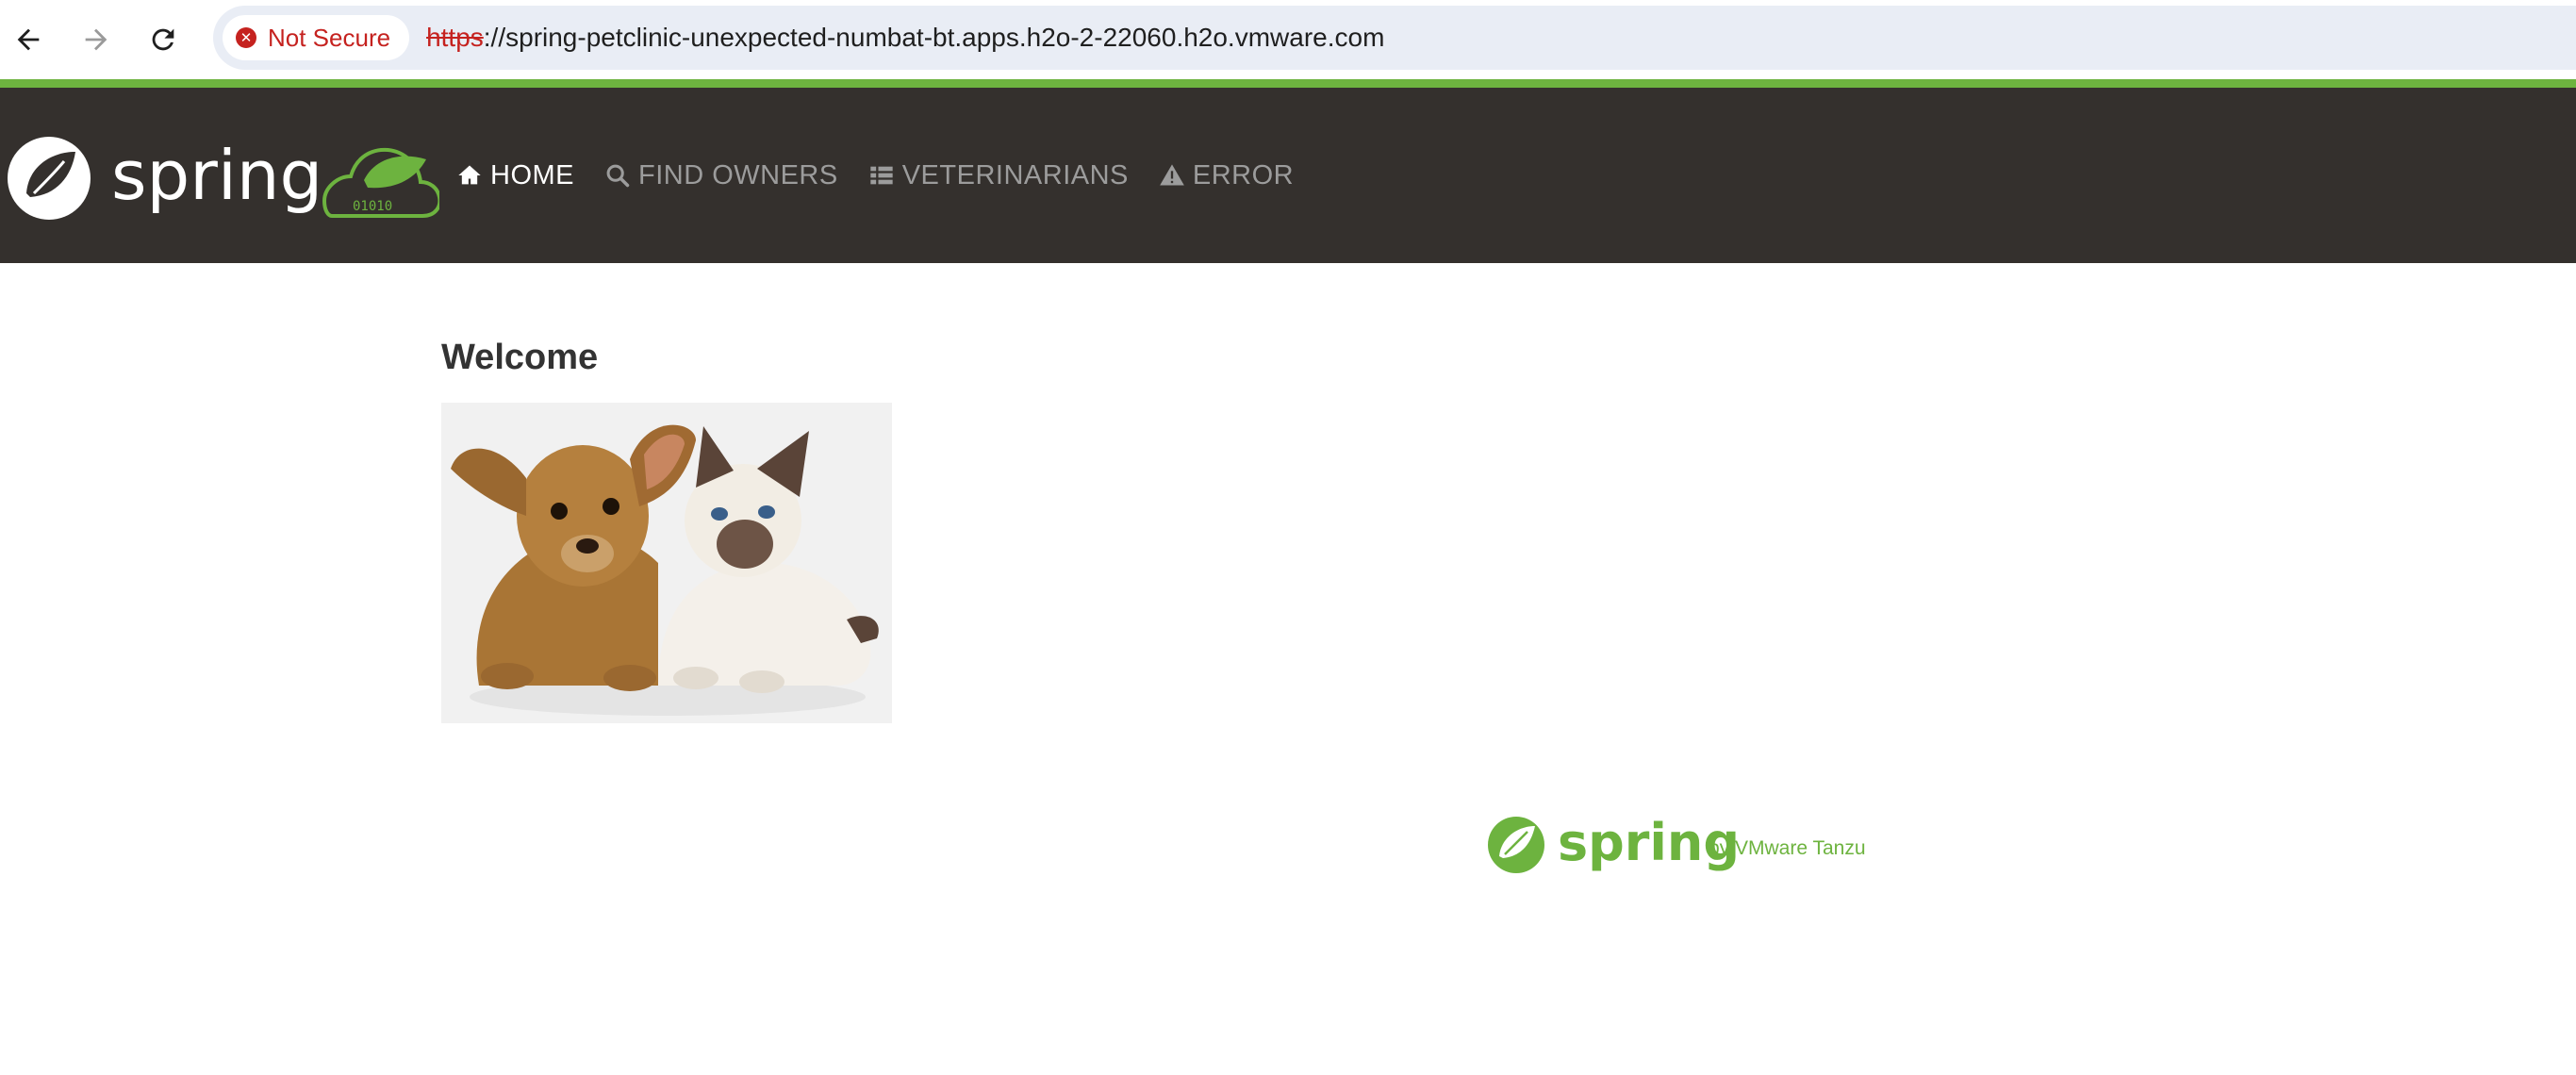  I want to click on accent-bar, so click(1288, 83).